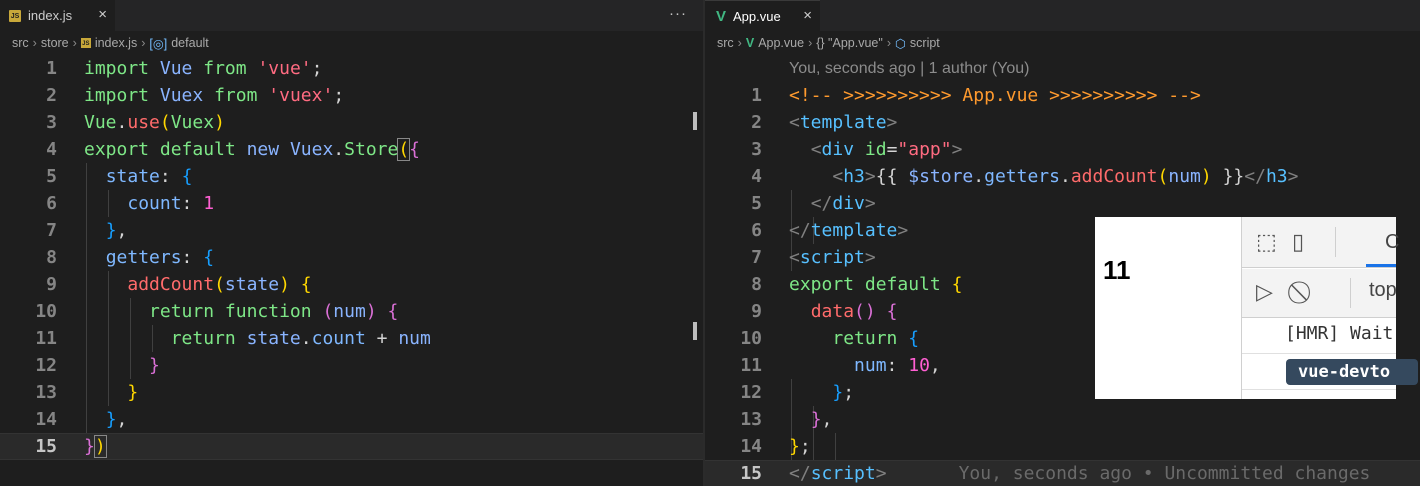 This screenshot has height=486, width=1420. I want to click on codelens-blame: You, seconds ago | 1 author (You), so click(909, 68).